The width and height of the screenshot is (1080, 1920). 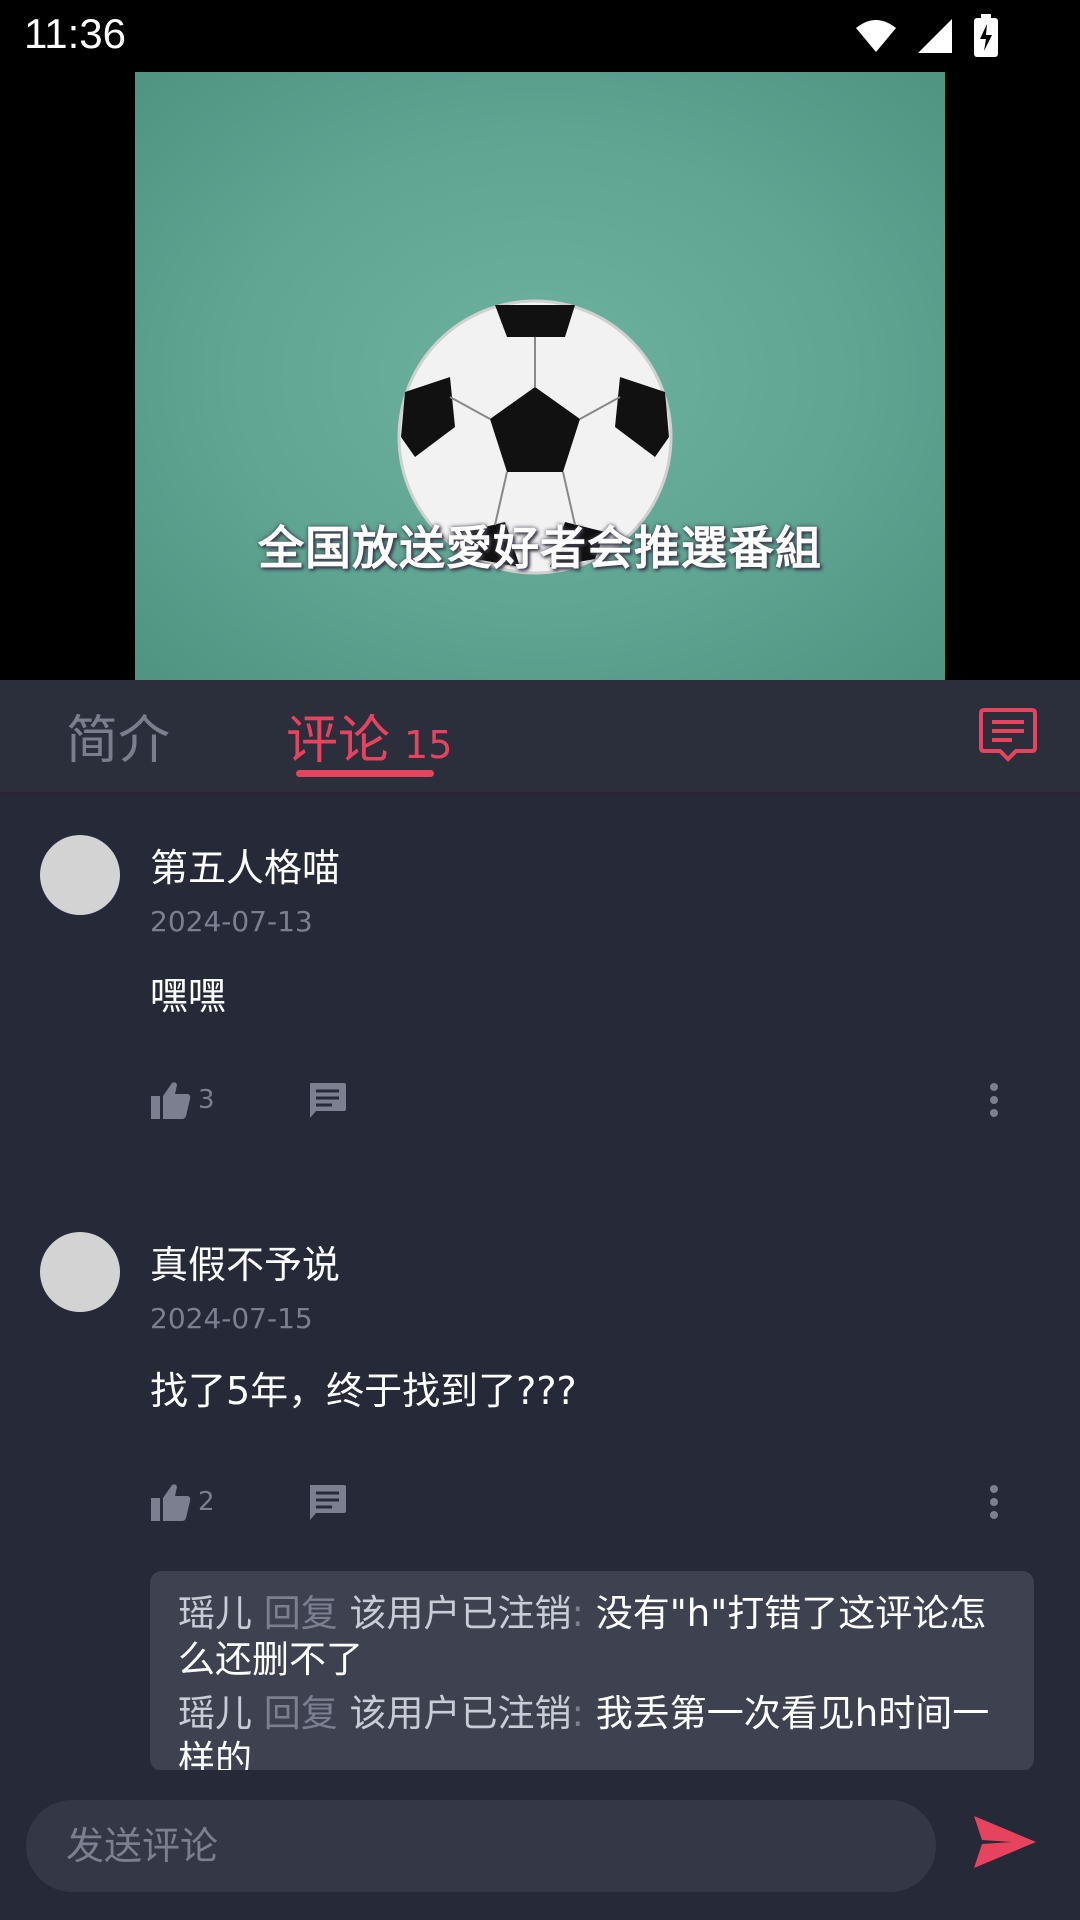 What do you see at coordinates (231, 1318) in the screenshot?
I see `comment-date: 2024-07-15` at bounding box center [231, 1318].